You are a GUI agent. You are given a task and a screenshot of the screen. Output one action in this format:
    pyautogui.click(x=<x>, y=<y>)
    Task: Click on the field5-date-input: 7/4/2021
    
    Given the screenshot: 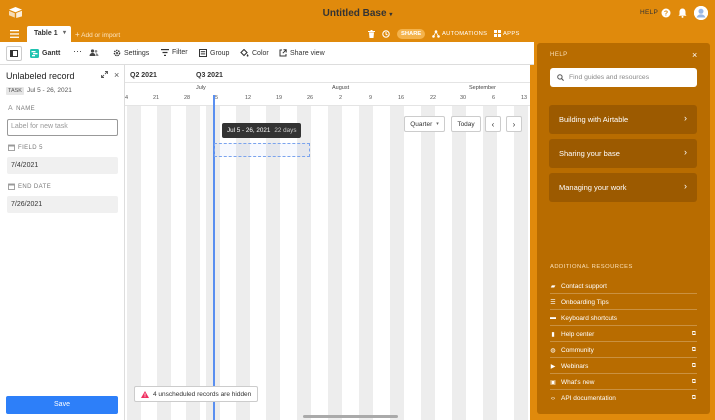 What is the action you would take?
    pyautogui.click(x=62, y=165)
    